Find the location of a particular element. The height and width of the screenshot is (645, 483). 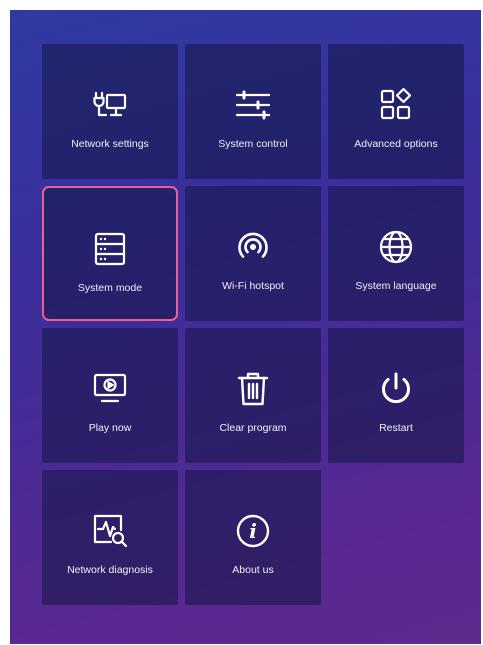

tile-clear-program: Clear program is located at coordinates (253, 395).